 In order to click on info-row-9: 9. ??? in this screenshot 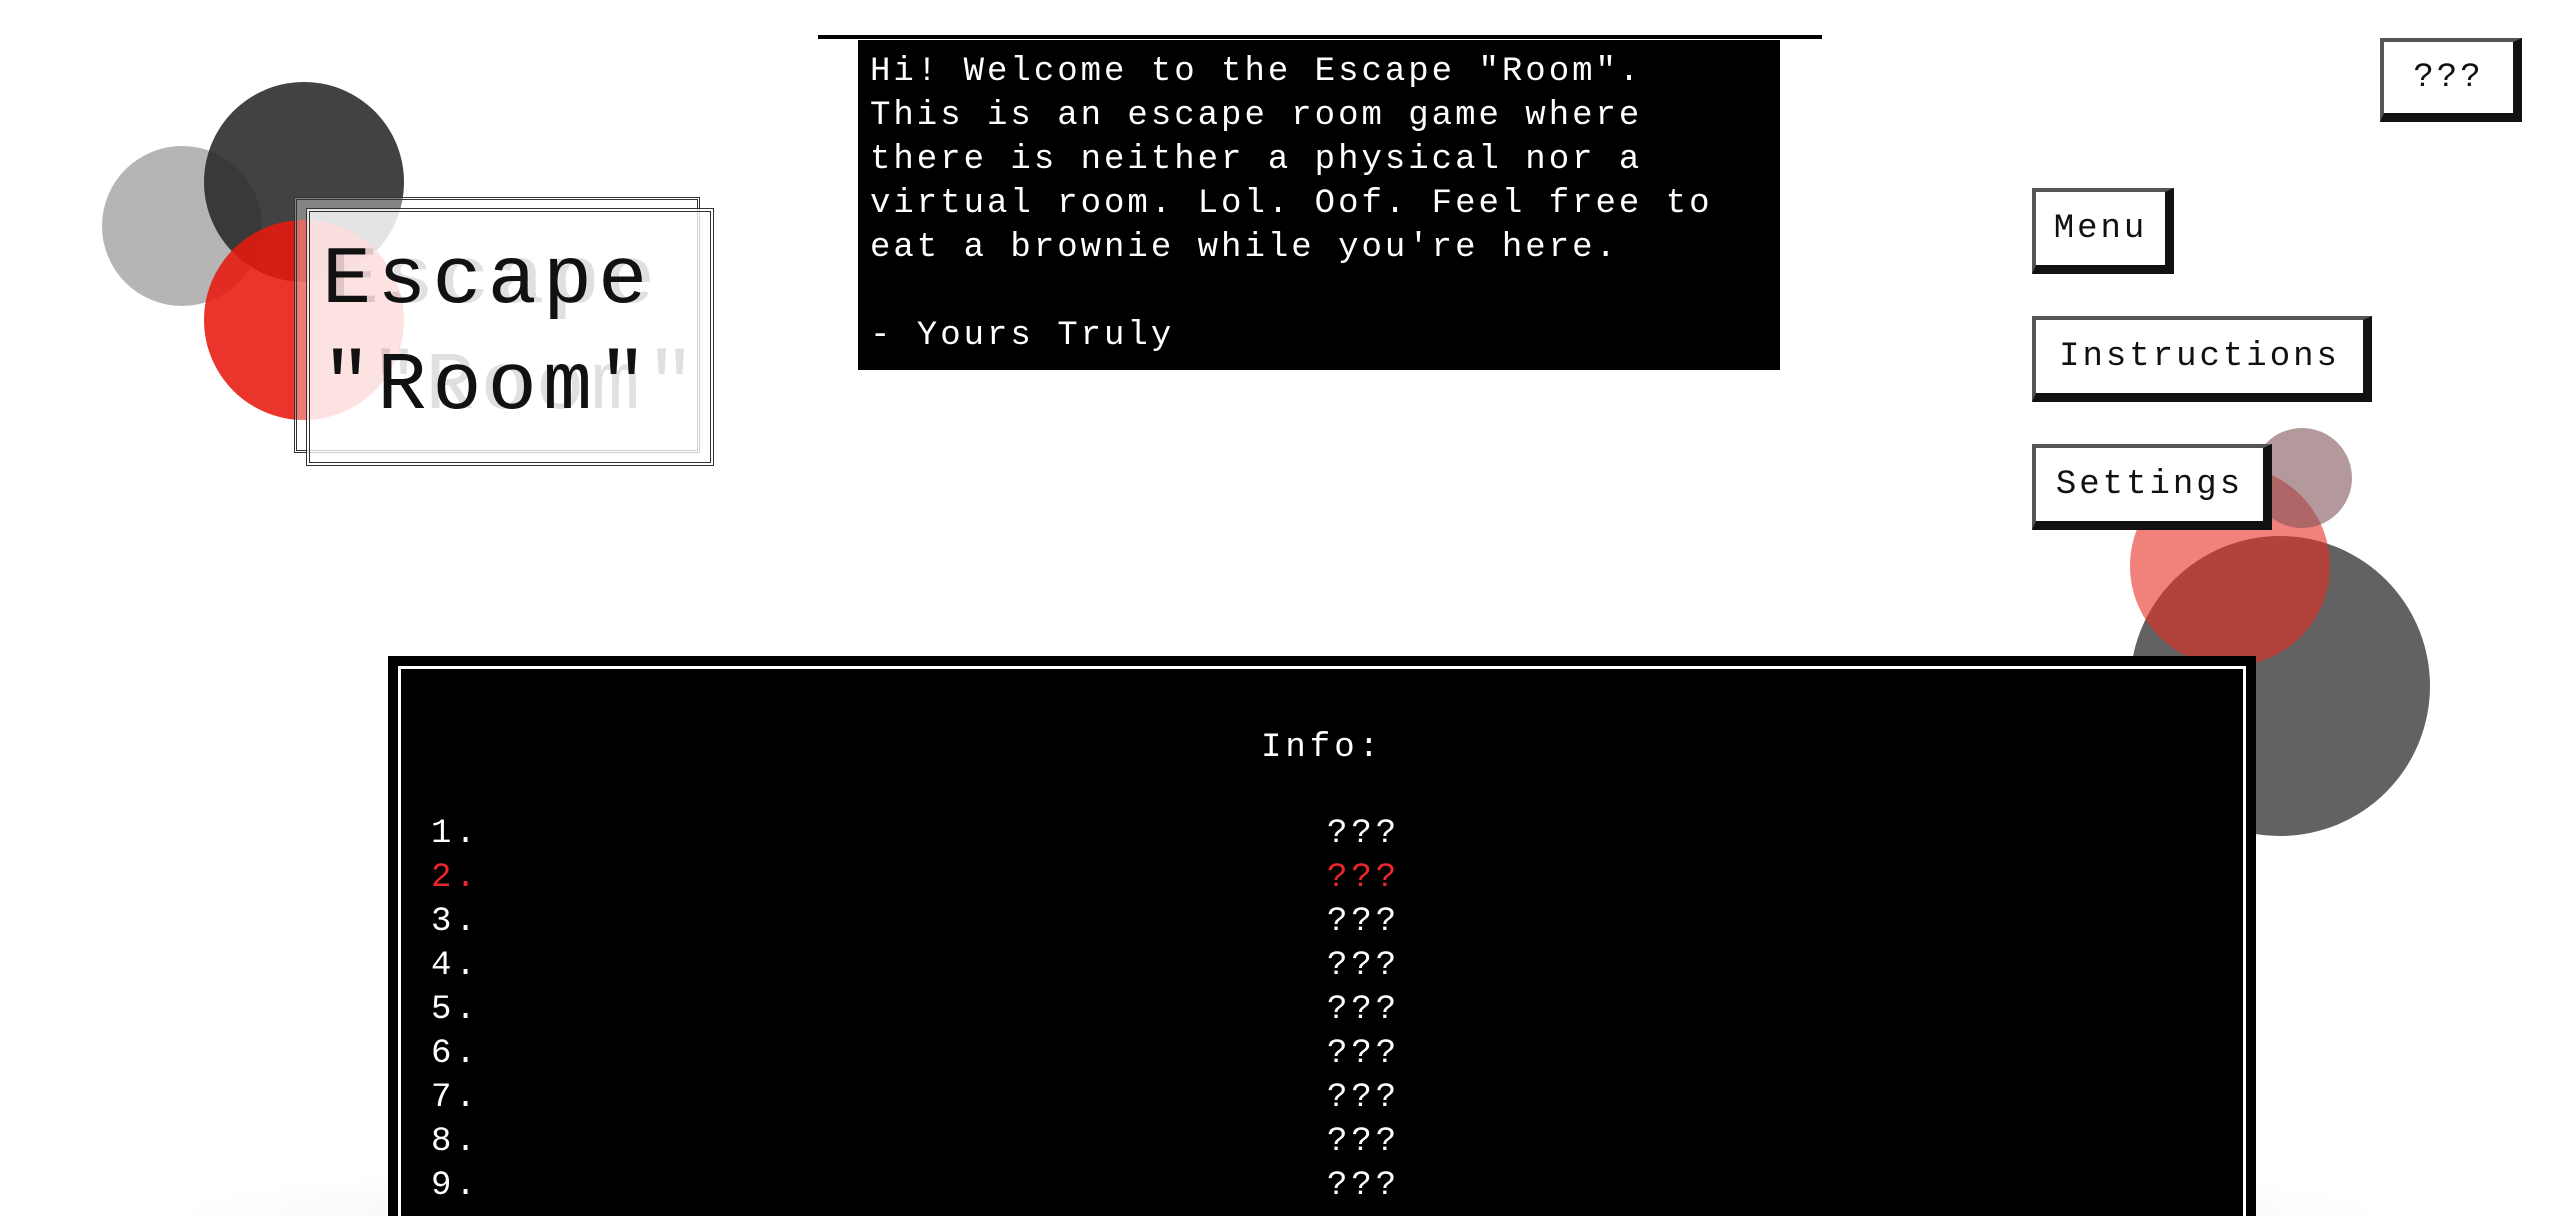, I will do `click(1181, 1189)`.